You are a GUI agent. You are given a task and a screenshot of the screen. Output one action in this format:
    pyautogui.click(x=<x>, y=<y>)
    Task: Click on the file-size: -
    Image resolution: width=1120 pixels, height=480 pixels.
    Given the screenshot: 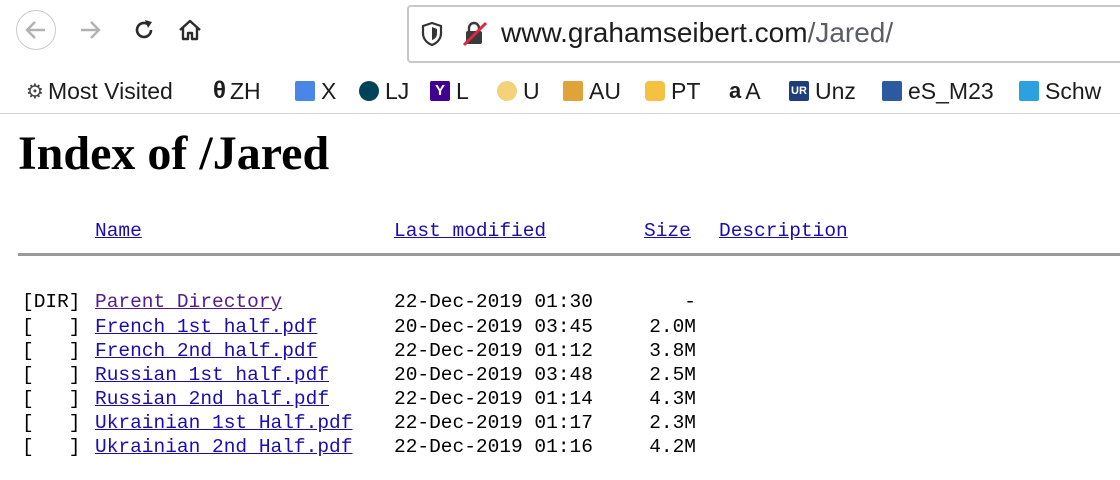 What is the action you would take?
    pyautogui.click(x=690, y=302)
    